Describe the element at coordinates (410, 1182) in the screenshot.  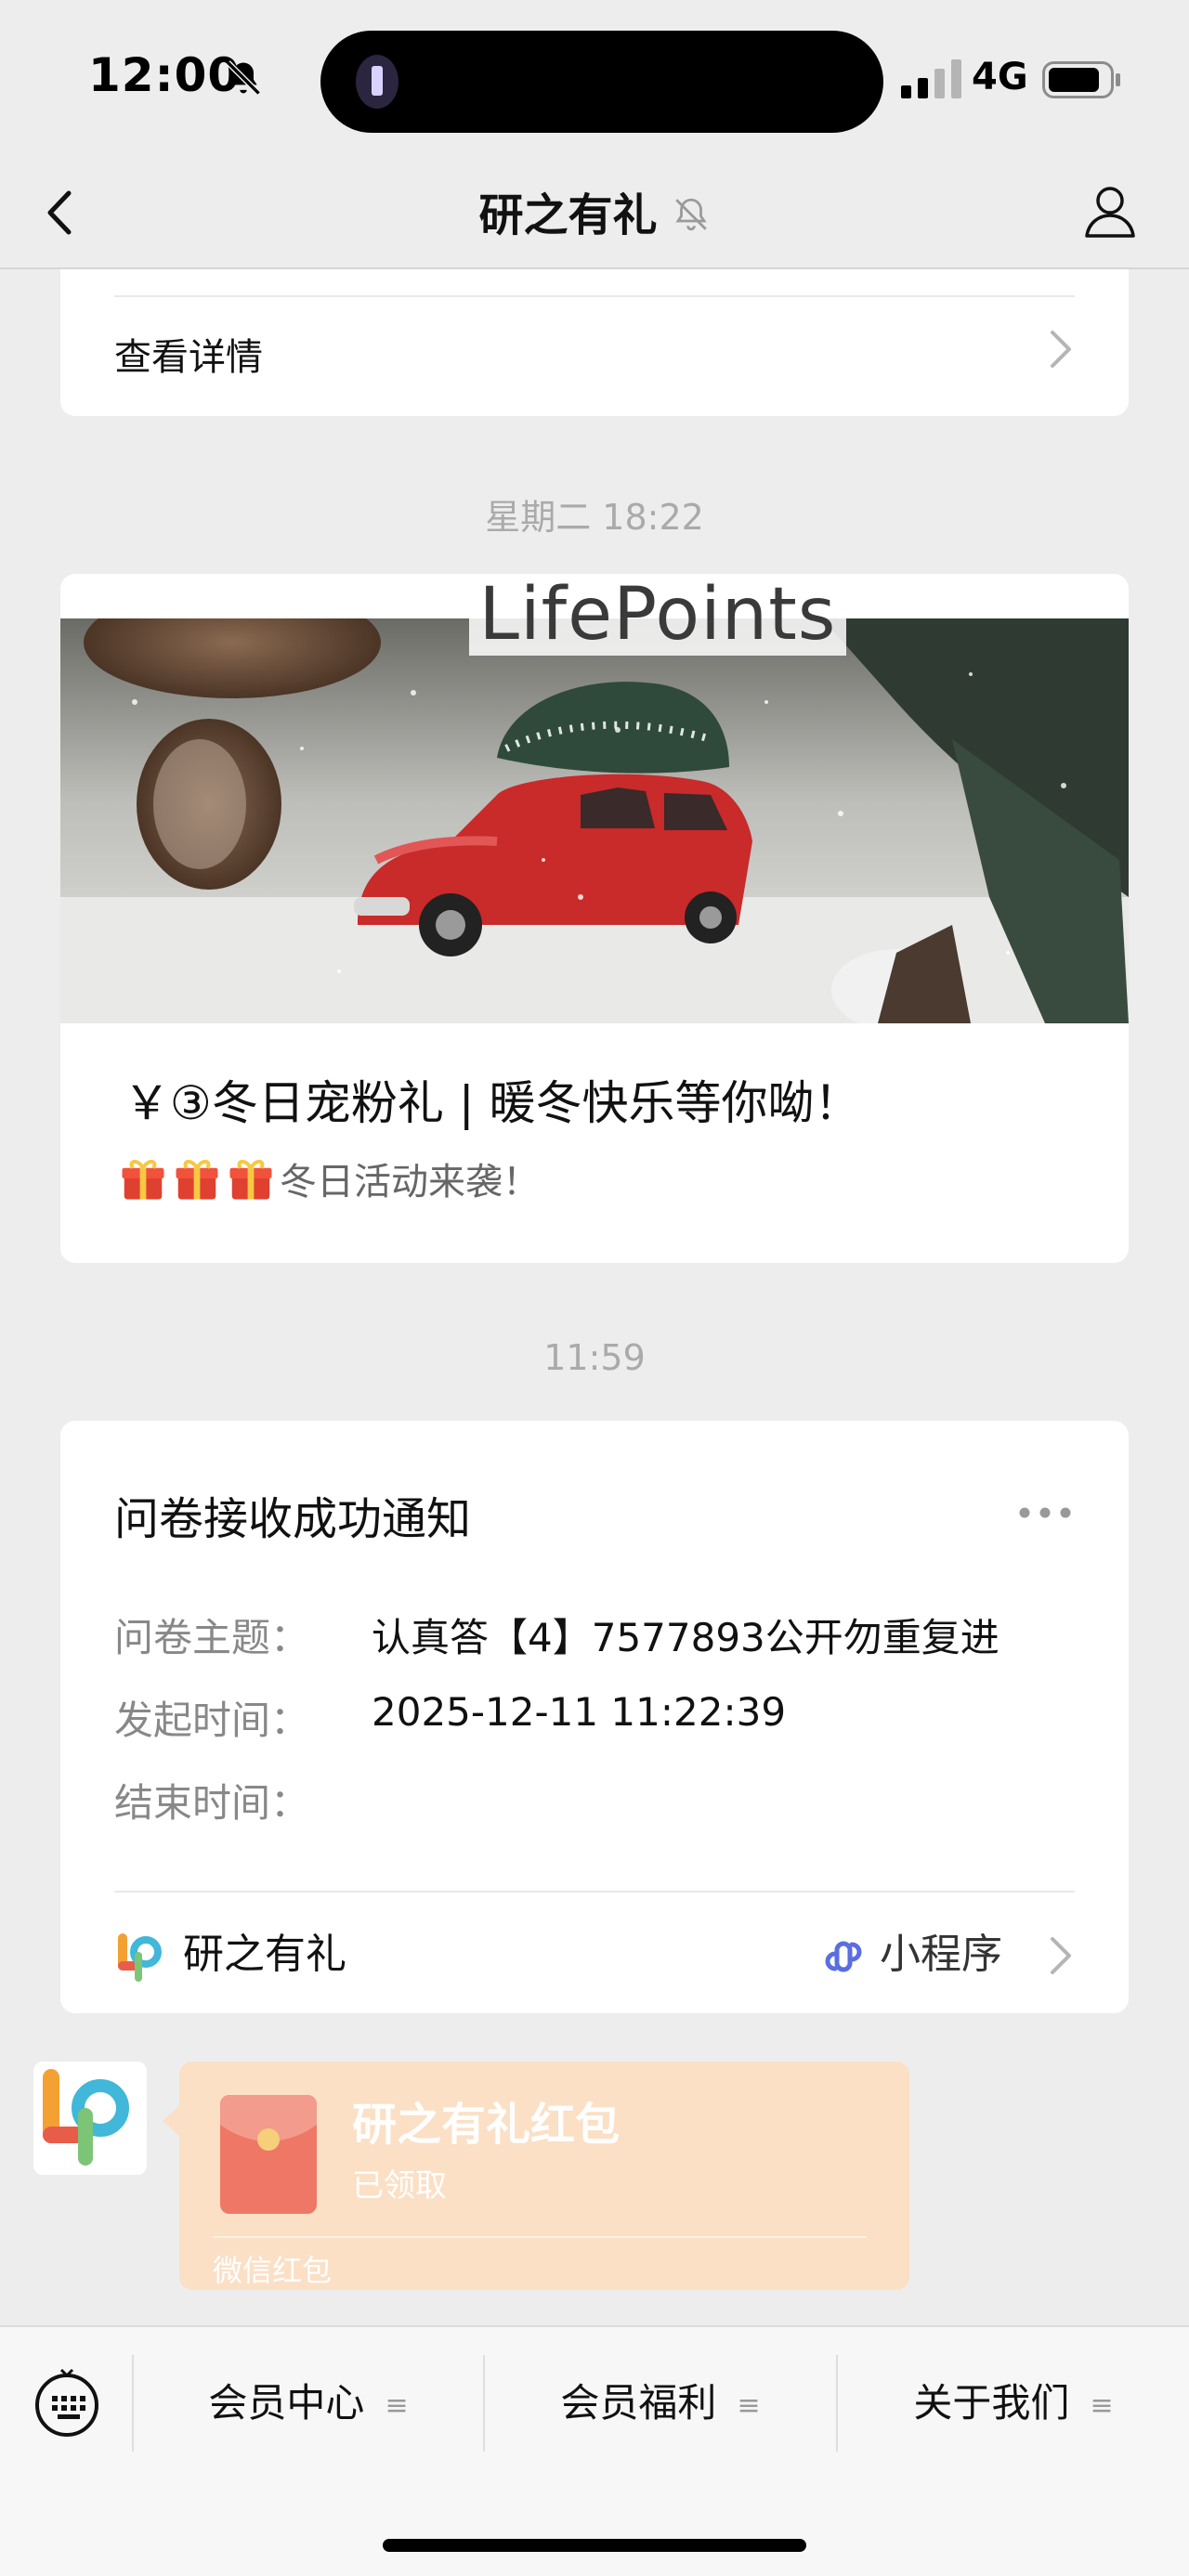
I see `article-subtitle-text: 冬日活动来袭！` at that location.